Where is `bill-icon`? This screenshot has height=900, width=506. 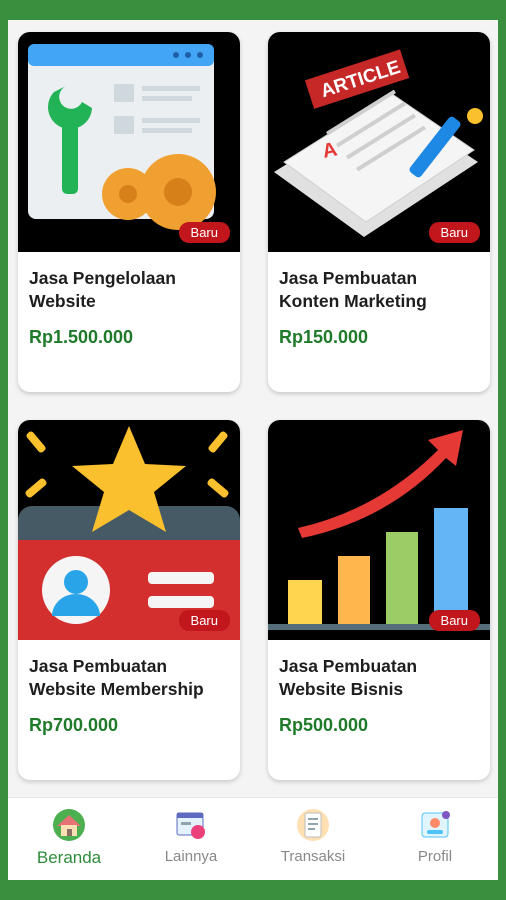
bill-icon is located at coordinates (313, 825).